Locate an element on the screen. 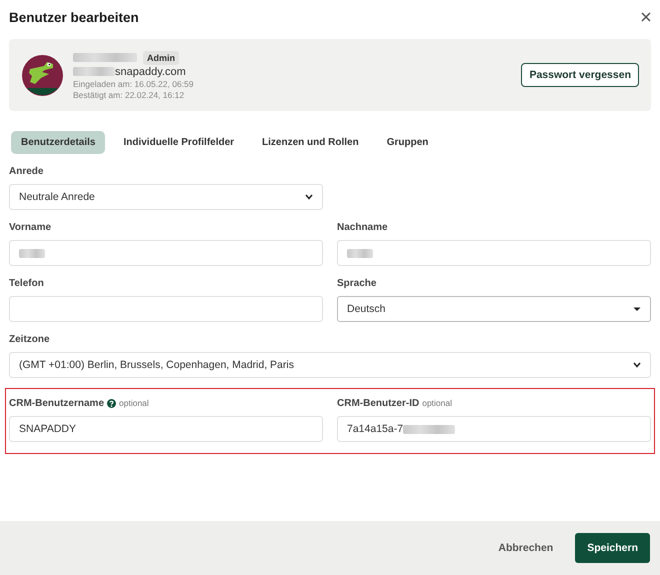 The width and height of the screenshot is (660, 575). select-field: Neutrale Anrede is located at coordinates (166, 197).